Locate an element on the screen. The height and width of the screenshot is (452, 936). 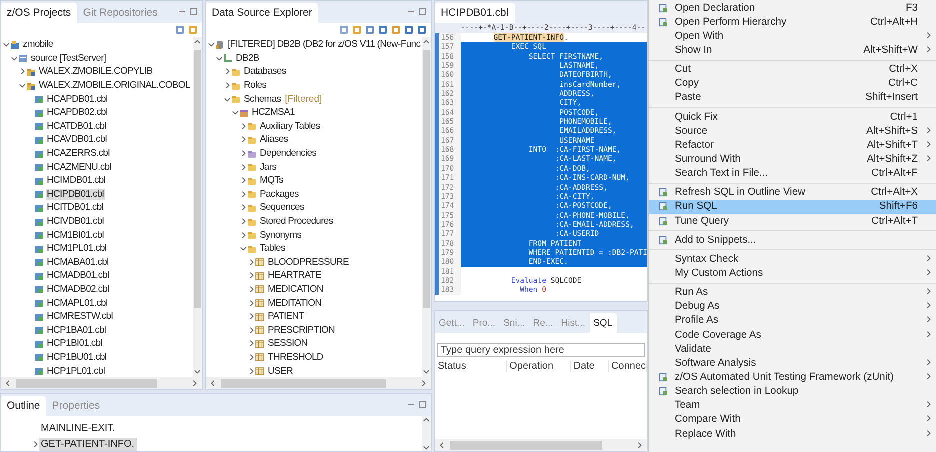
tab: Data Source Explorer is located at coordinates (262, 13).